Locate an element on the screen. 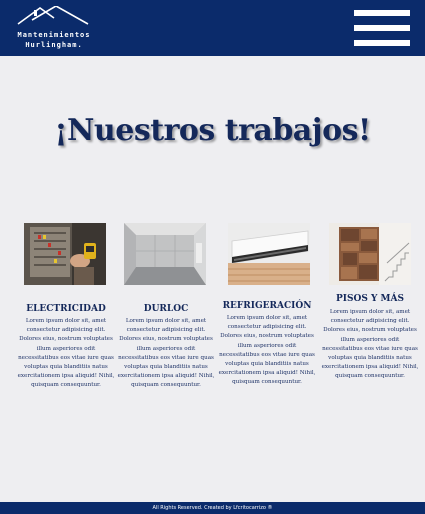 The height and width of the screenshot is (514, 425). floors-photo is located at coordinates (370, 254).